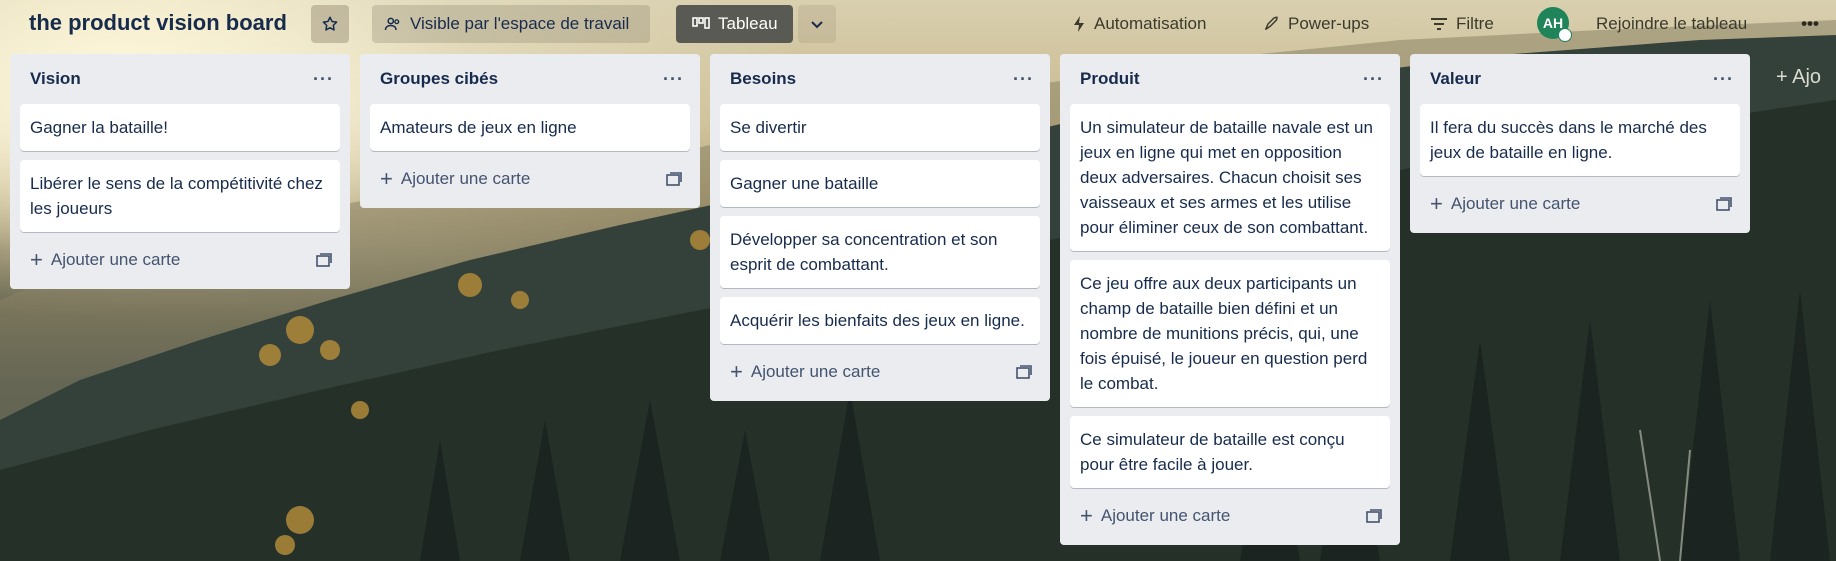 This screenshot has width=1836, height=561. What do you see at coordinates (158, 23) in the screenshot?
I see `board-title: the product vision board` at bounding box center [158, 23].